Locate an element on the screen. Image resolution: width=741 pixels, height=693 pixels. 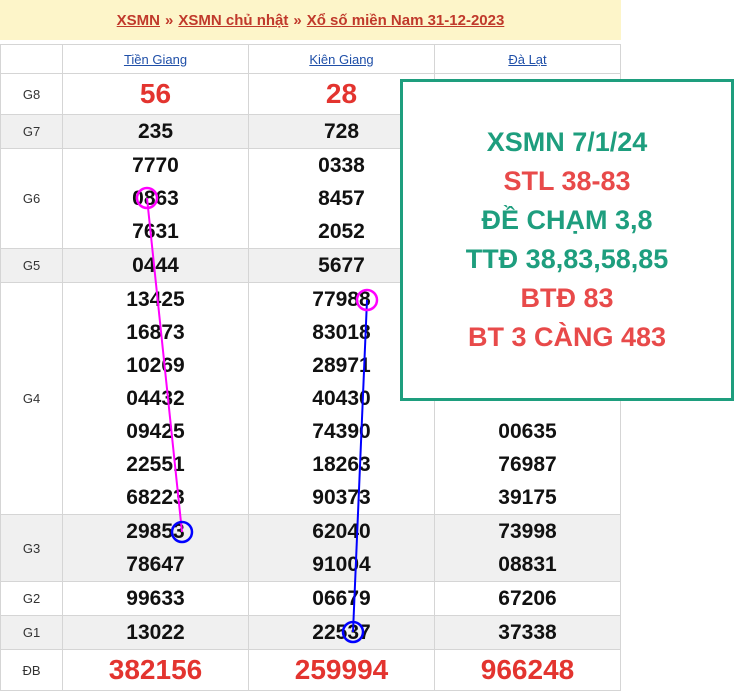
prediction-title: XSMN 7/1/24 is located at coordinates (567, 142).